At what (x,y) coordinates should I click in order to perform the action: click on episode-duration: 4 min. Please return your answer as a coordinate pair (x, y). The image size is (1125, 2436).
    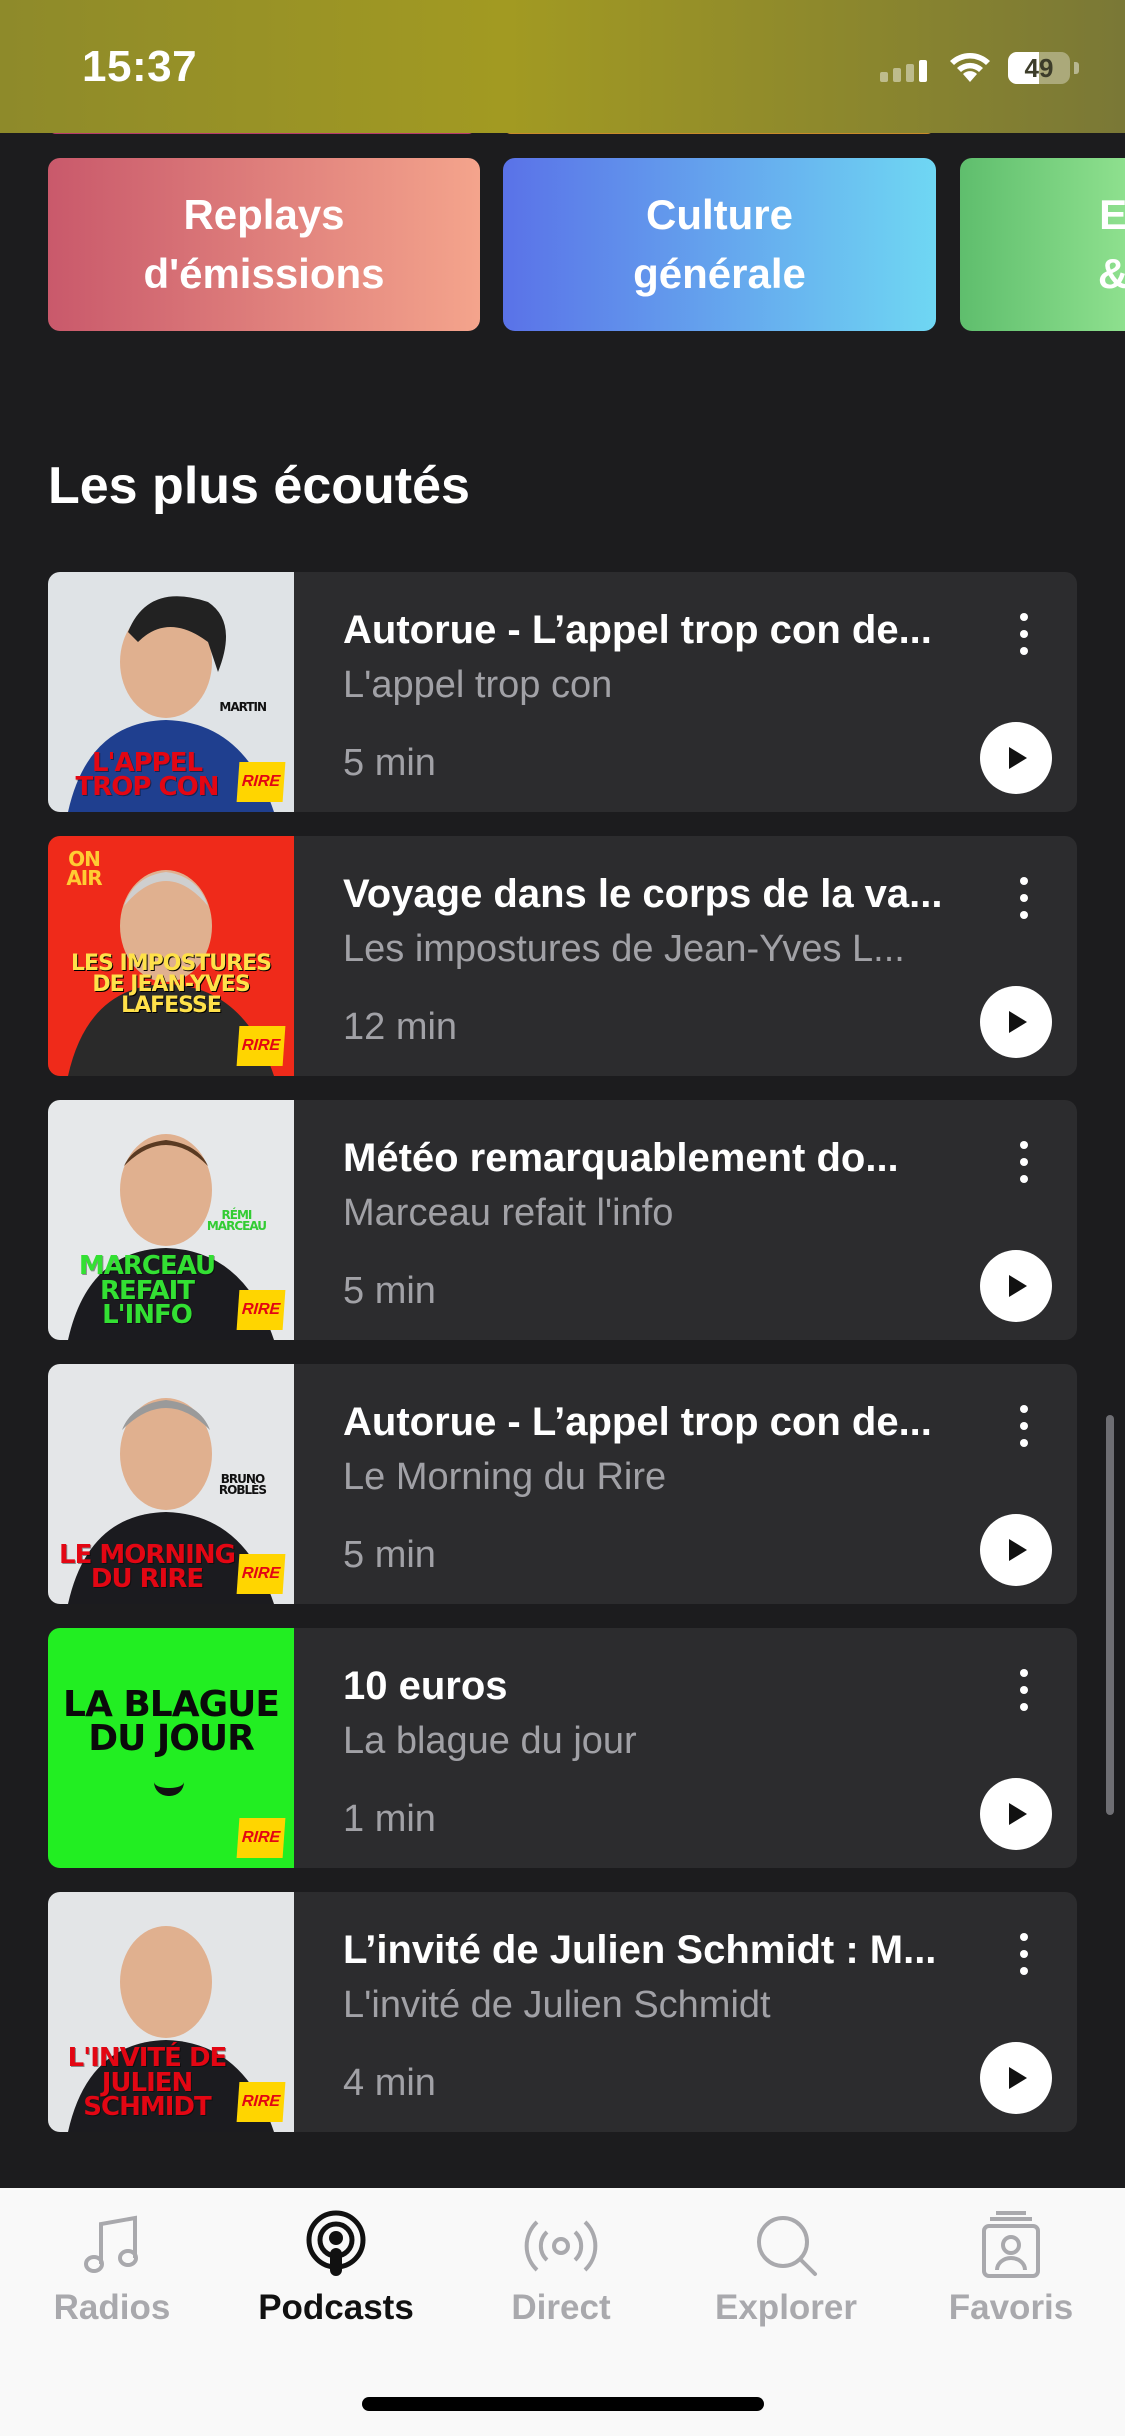
    Looking at the image, I should click on (389, 2083).